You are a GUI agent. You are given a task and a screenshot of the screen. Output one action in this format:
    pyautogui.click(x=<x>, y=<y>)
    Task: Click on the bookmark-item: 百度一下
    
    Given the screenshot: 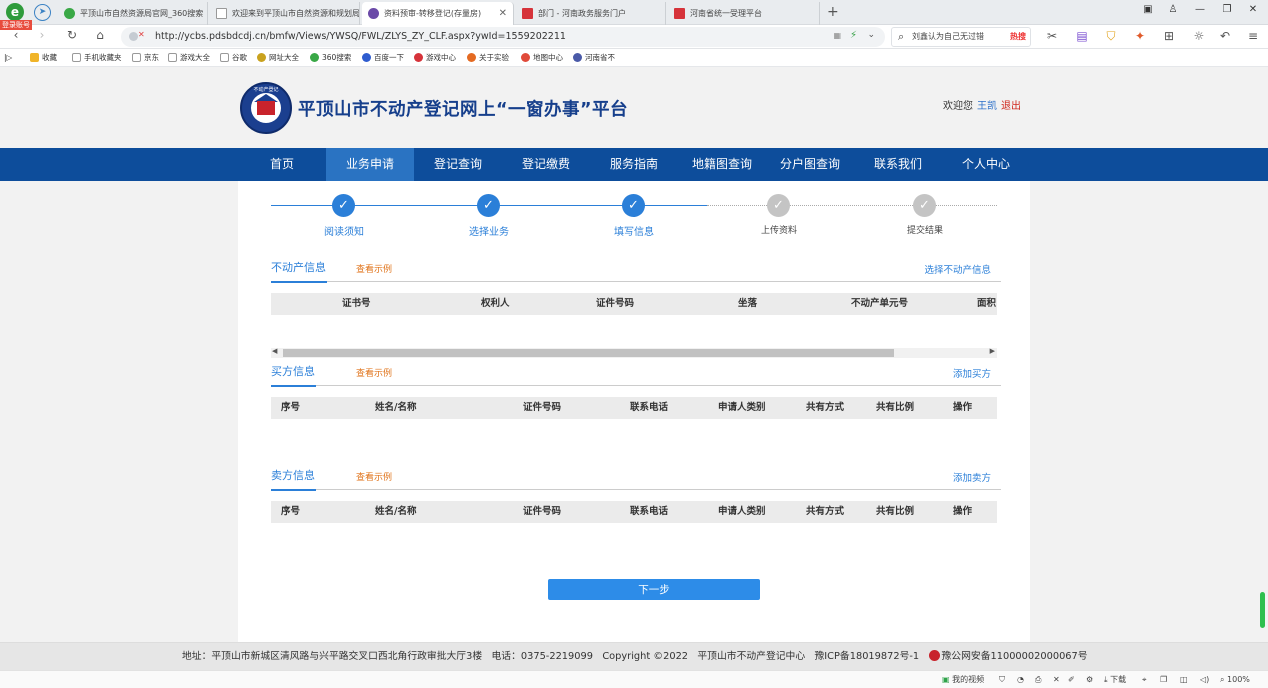 What is the action you would take?
    pyautogui.click(x=383, y=58)
    